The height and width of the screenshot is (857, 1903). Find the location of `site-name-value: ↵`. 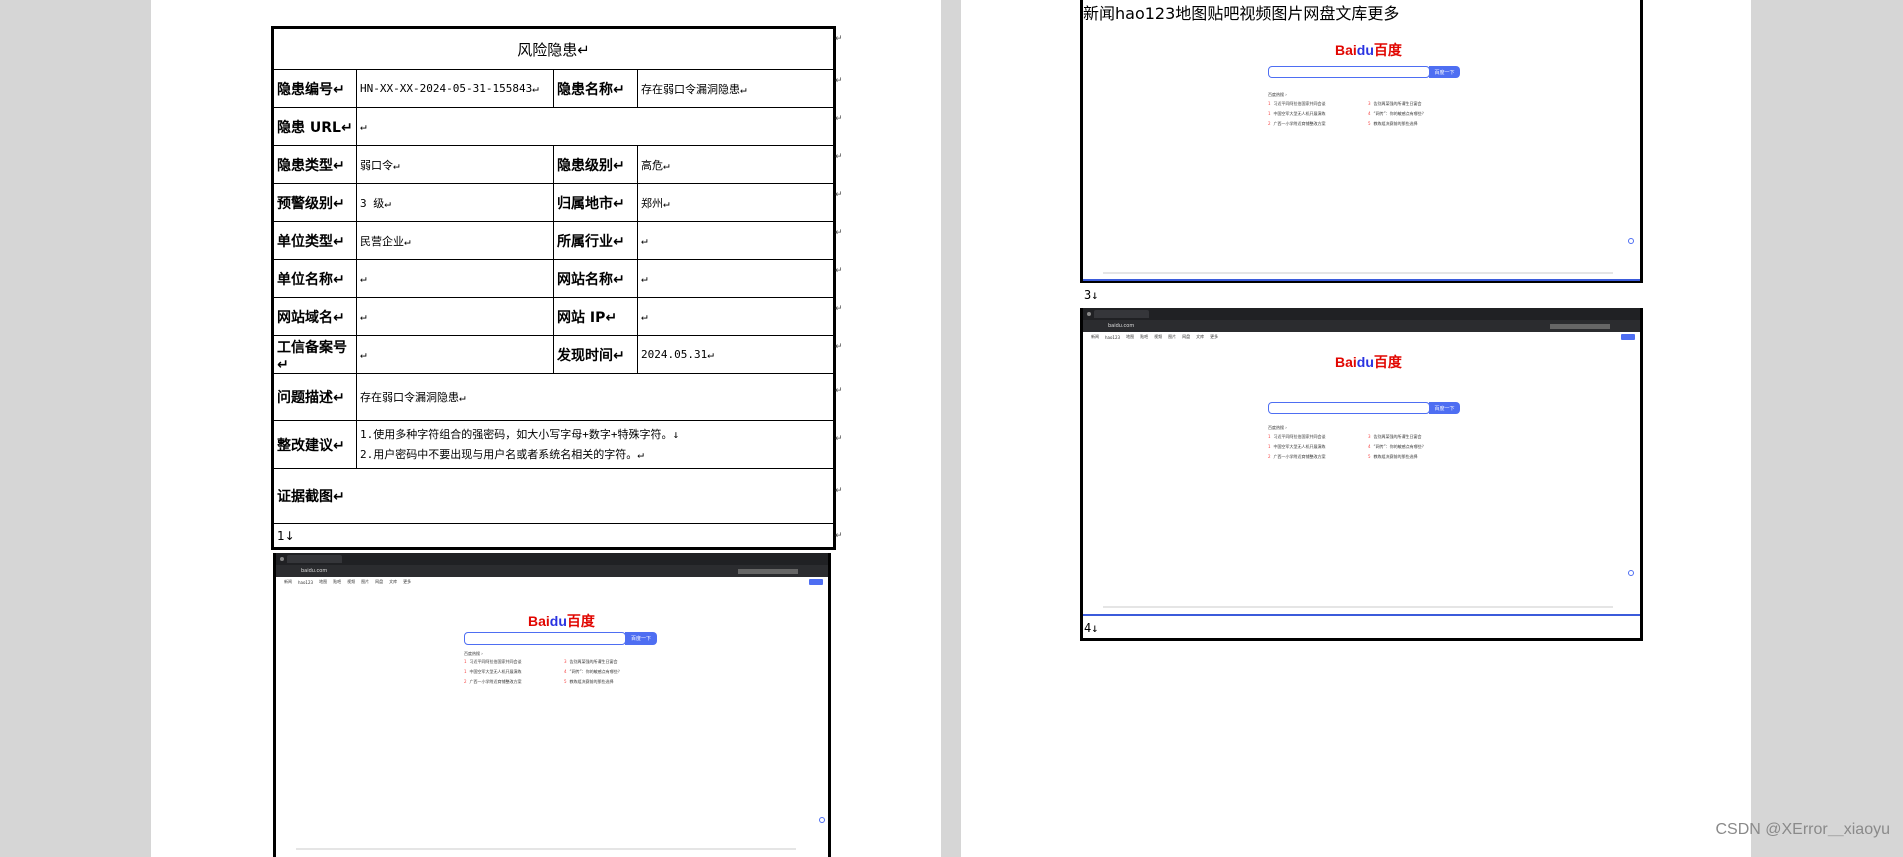

site-name-value: ↵ is located at coordinates (736, 278).